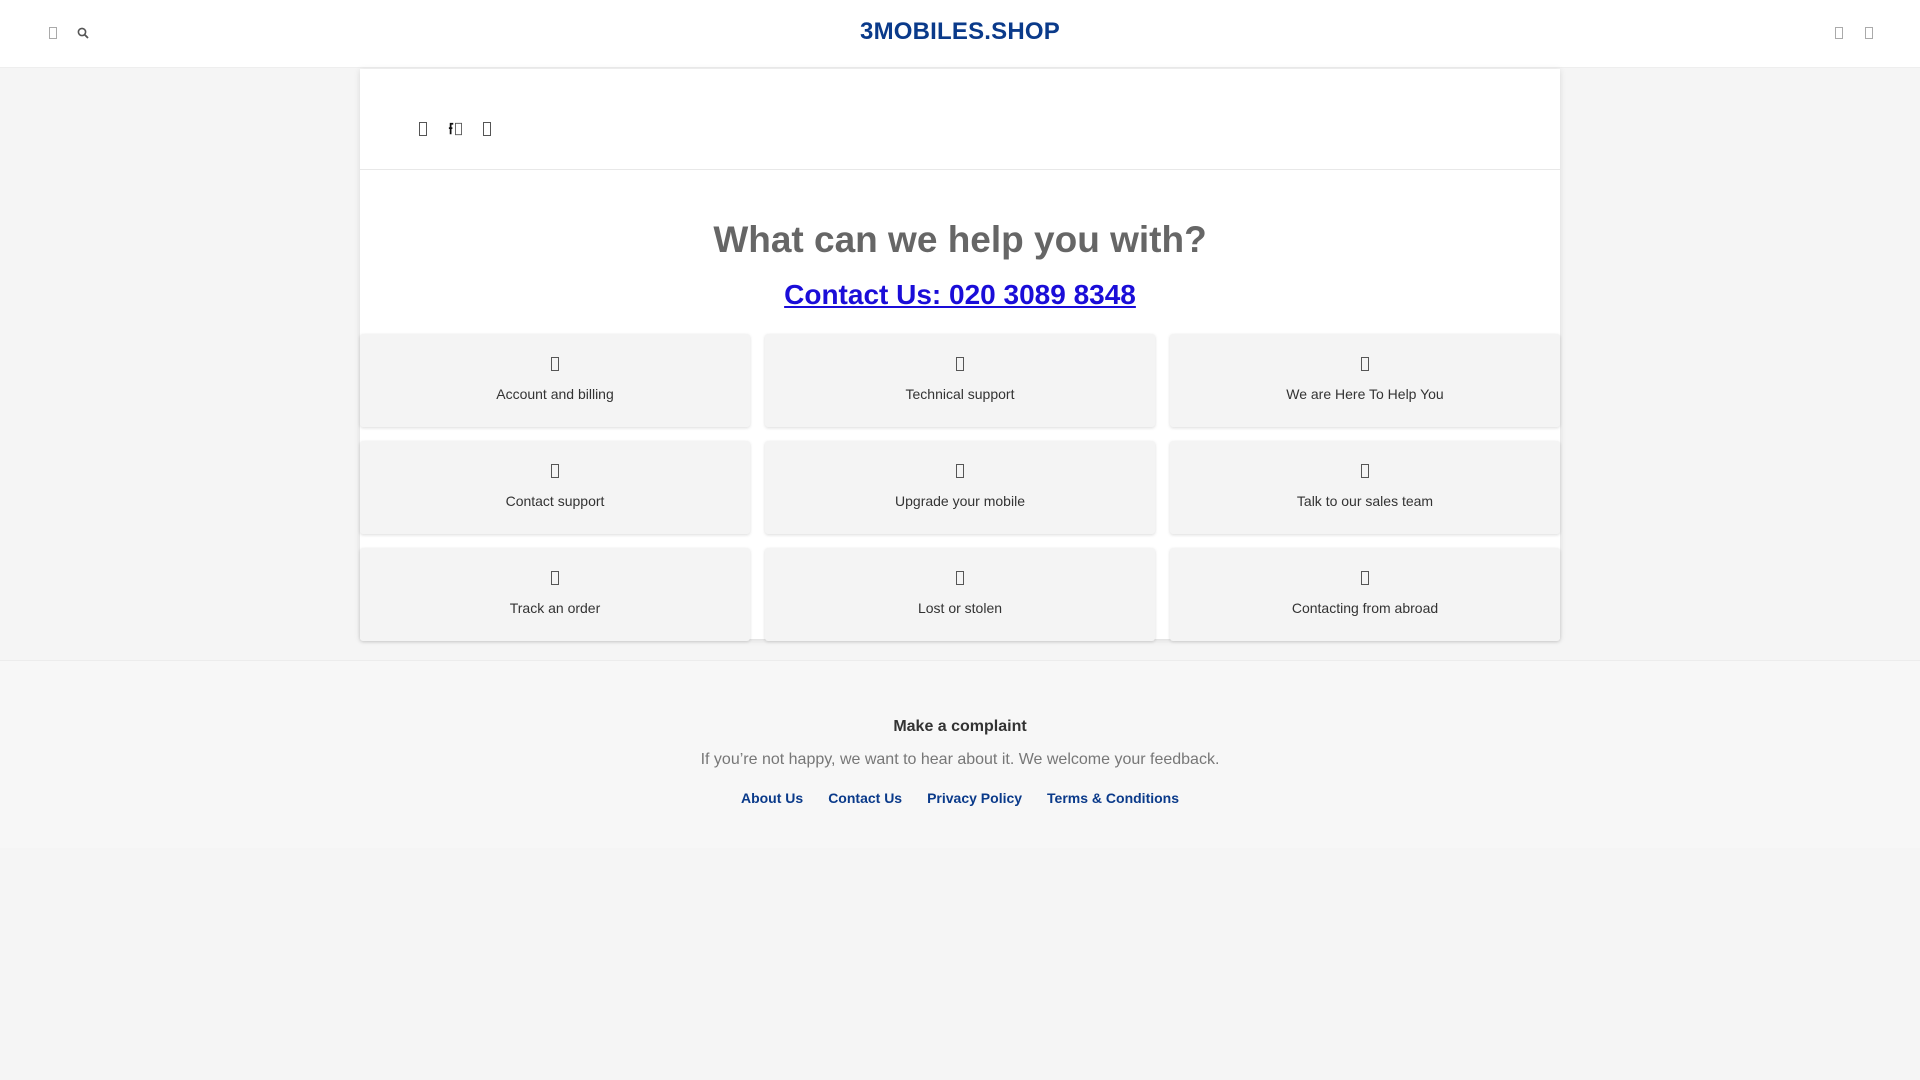 Image resolution: width=1920 pixels, height=1080 pixels. I want to click on footer-link-about: About Us, so click(772, 798).